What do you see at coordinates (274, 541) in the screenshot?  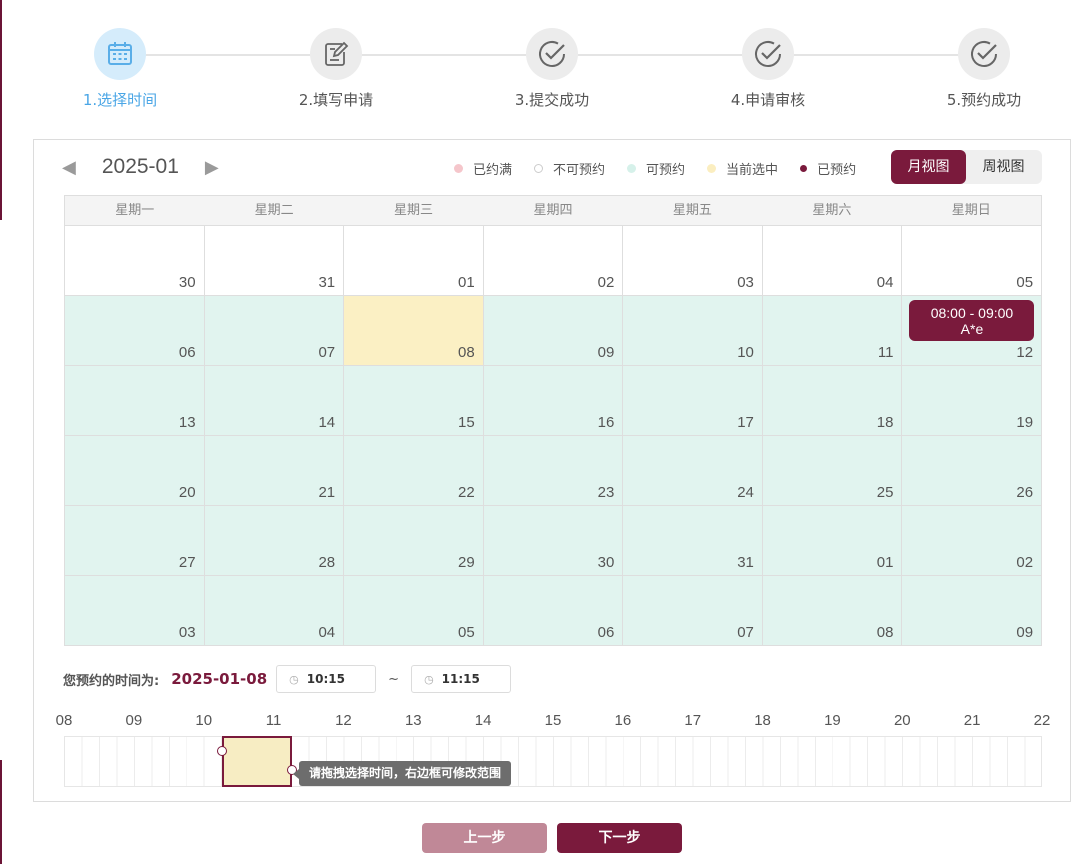 I see `calendar-day: 28` at bounding box center [274, 541].